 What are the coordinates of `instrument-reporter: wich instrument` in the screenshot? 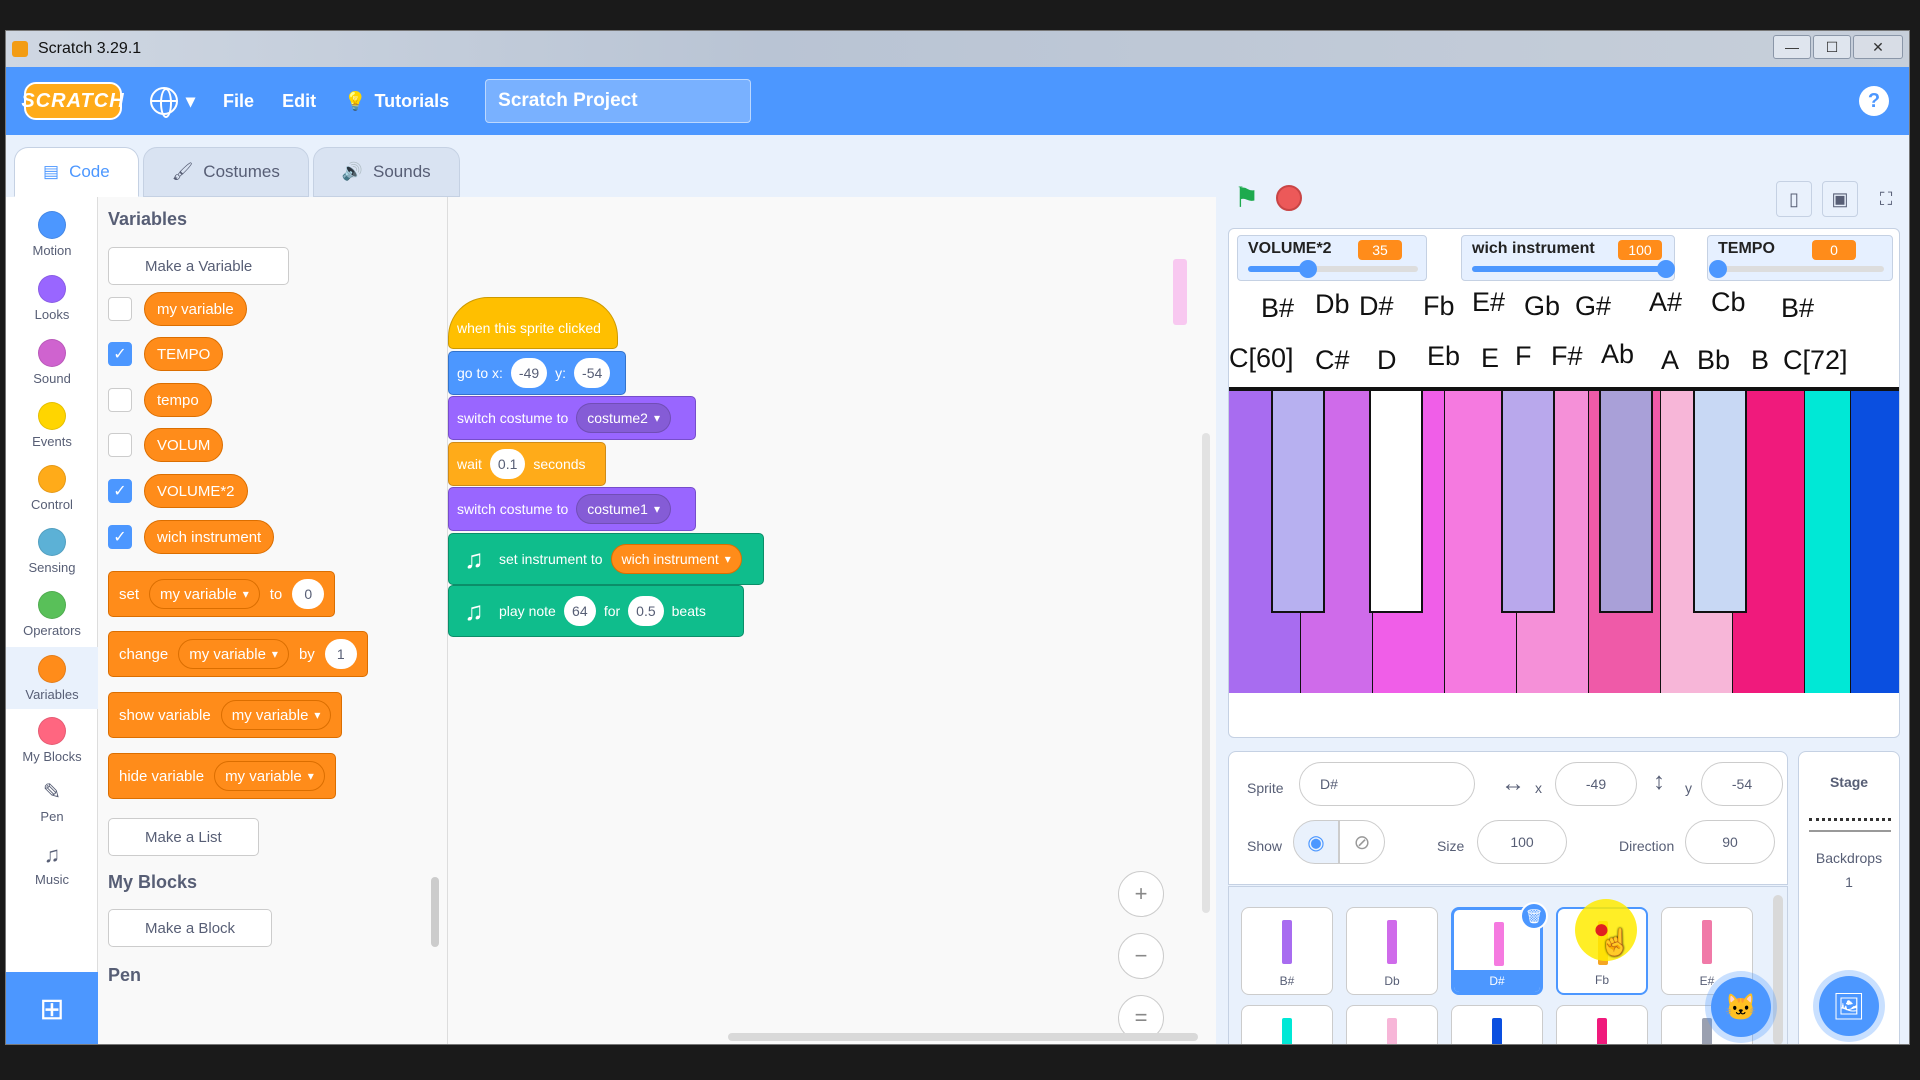 It's located at (676, 559).